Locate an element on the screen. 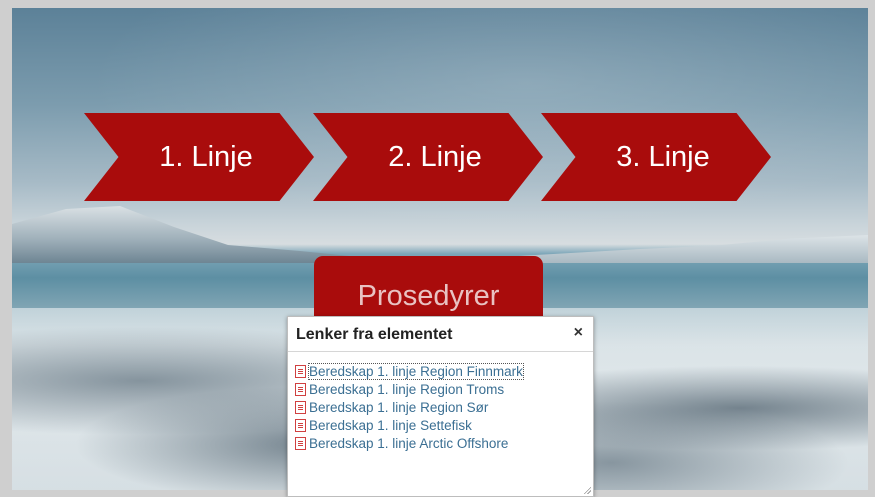 Image resolution: width=875 pixels, height=497 pixels. link-troms: Beredskap 1. linje Region Troms is located at coordinates (444, 389).